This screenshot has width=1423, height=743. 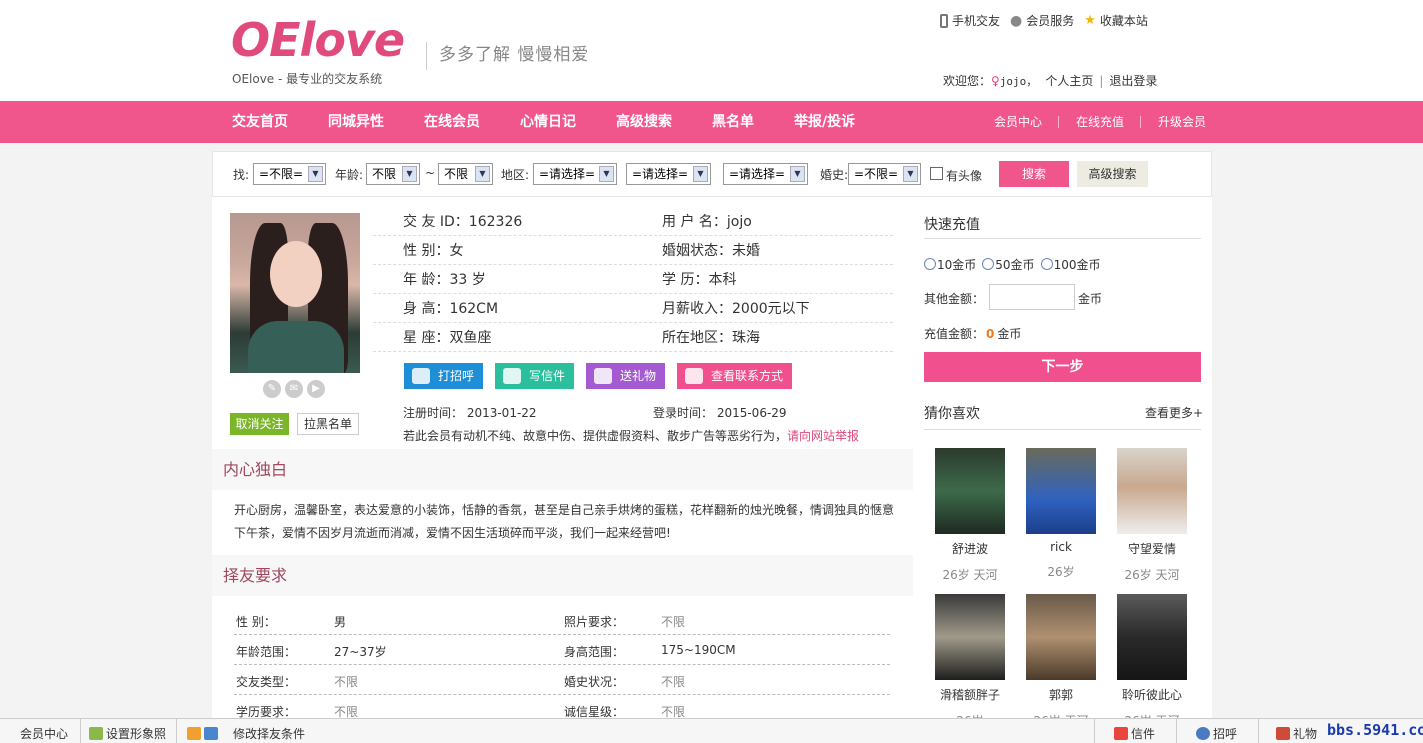 I want to click on star-icon: ★, so click(x=1090, y=20).